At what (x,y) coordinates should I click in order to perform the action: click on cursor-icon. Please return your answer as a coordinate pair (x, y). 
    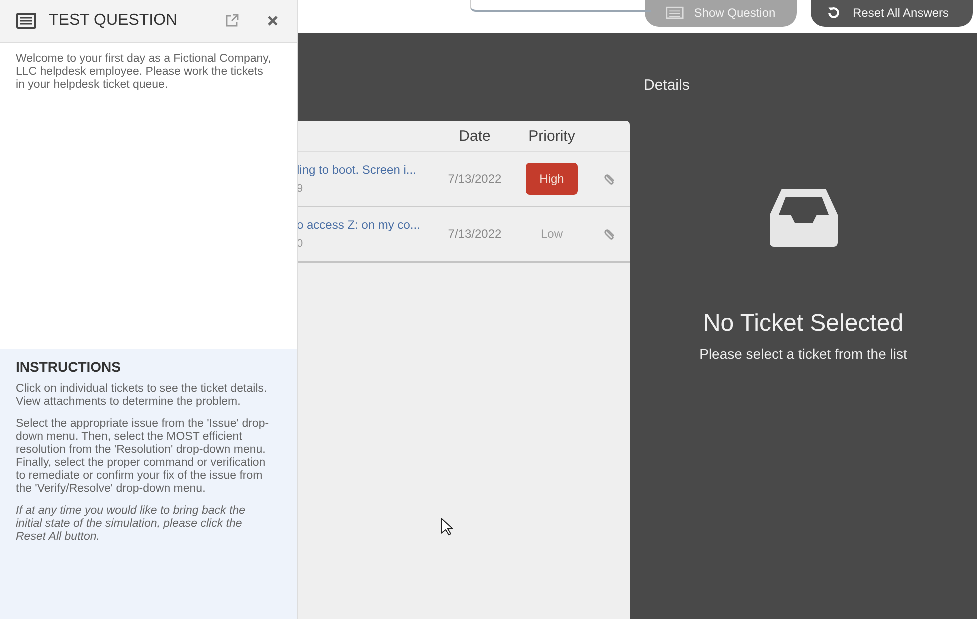
    Looking at the image, I should click on (447, 527).